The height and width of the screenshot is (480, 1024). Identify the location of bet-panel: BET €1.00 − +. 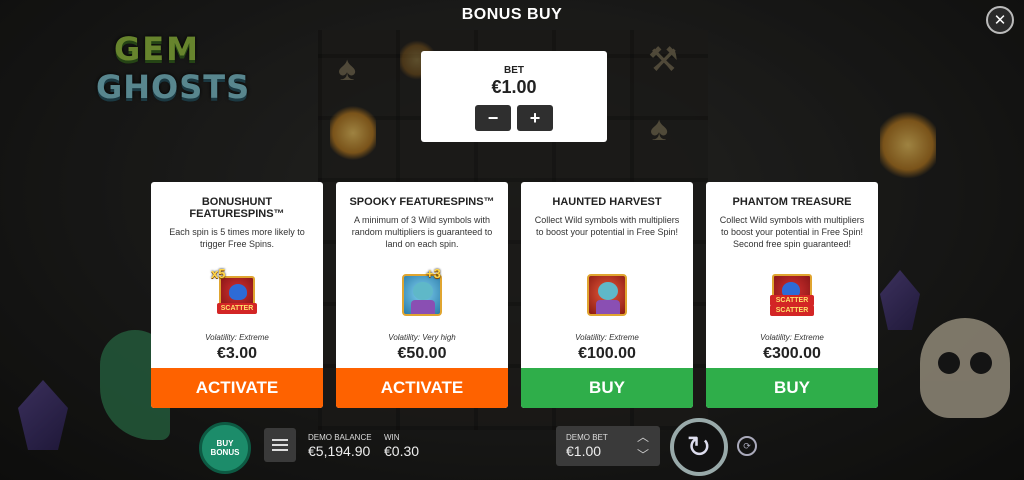
(514, 96).